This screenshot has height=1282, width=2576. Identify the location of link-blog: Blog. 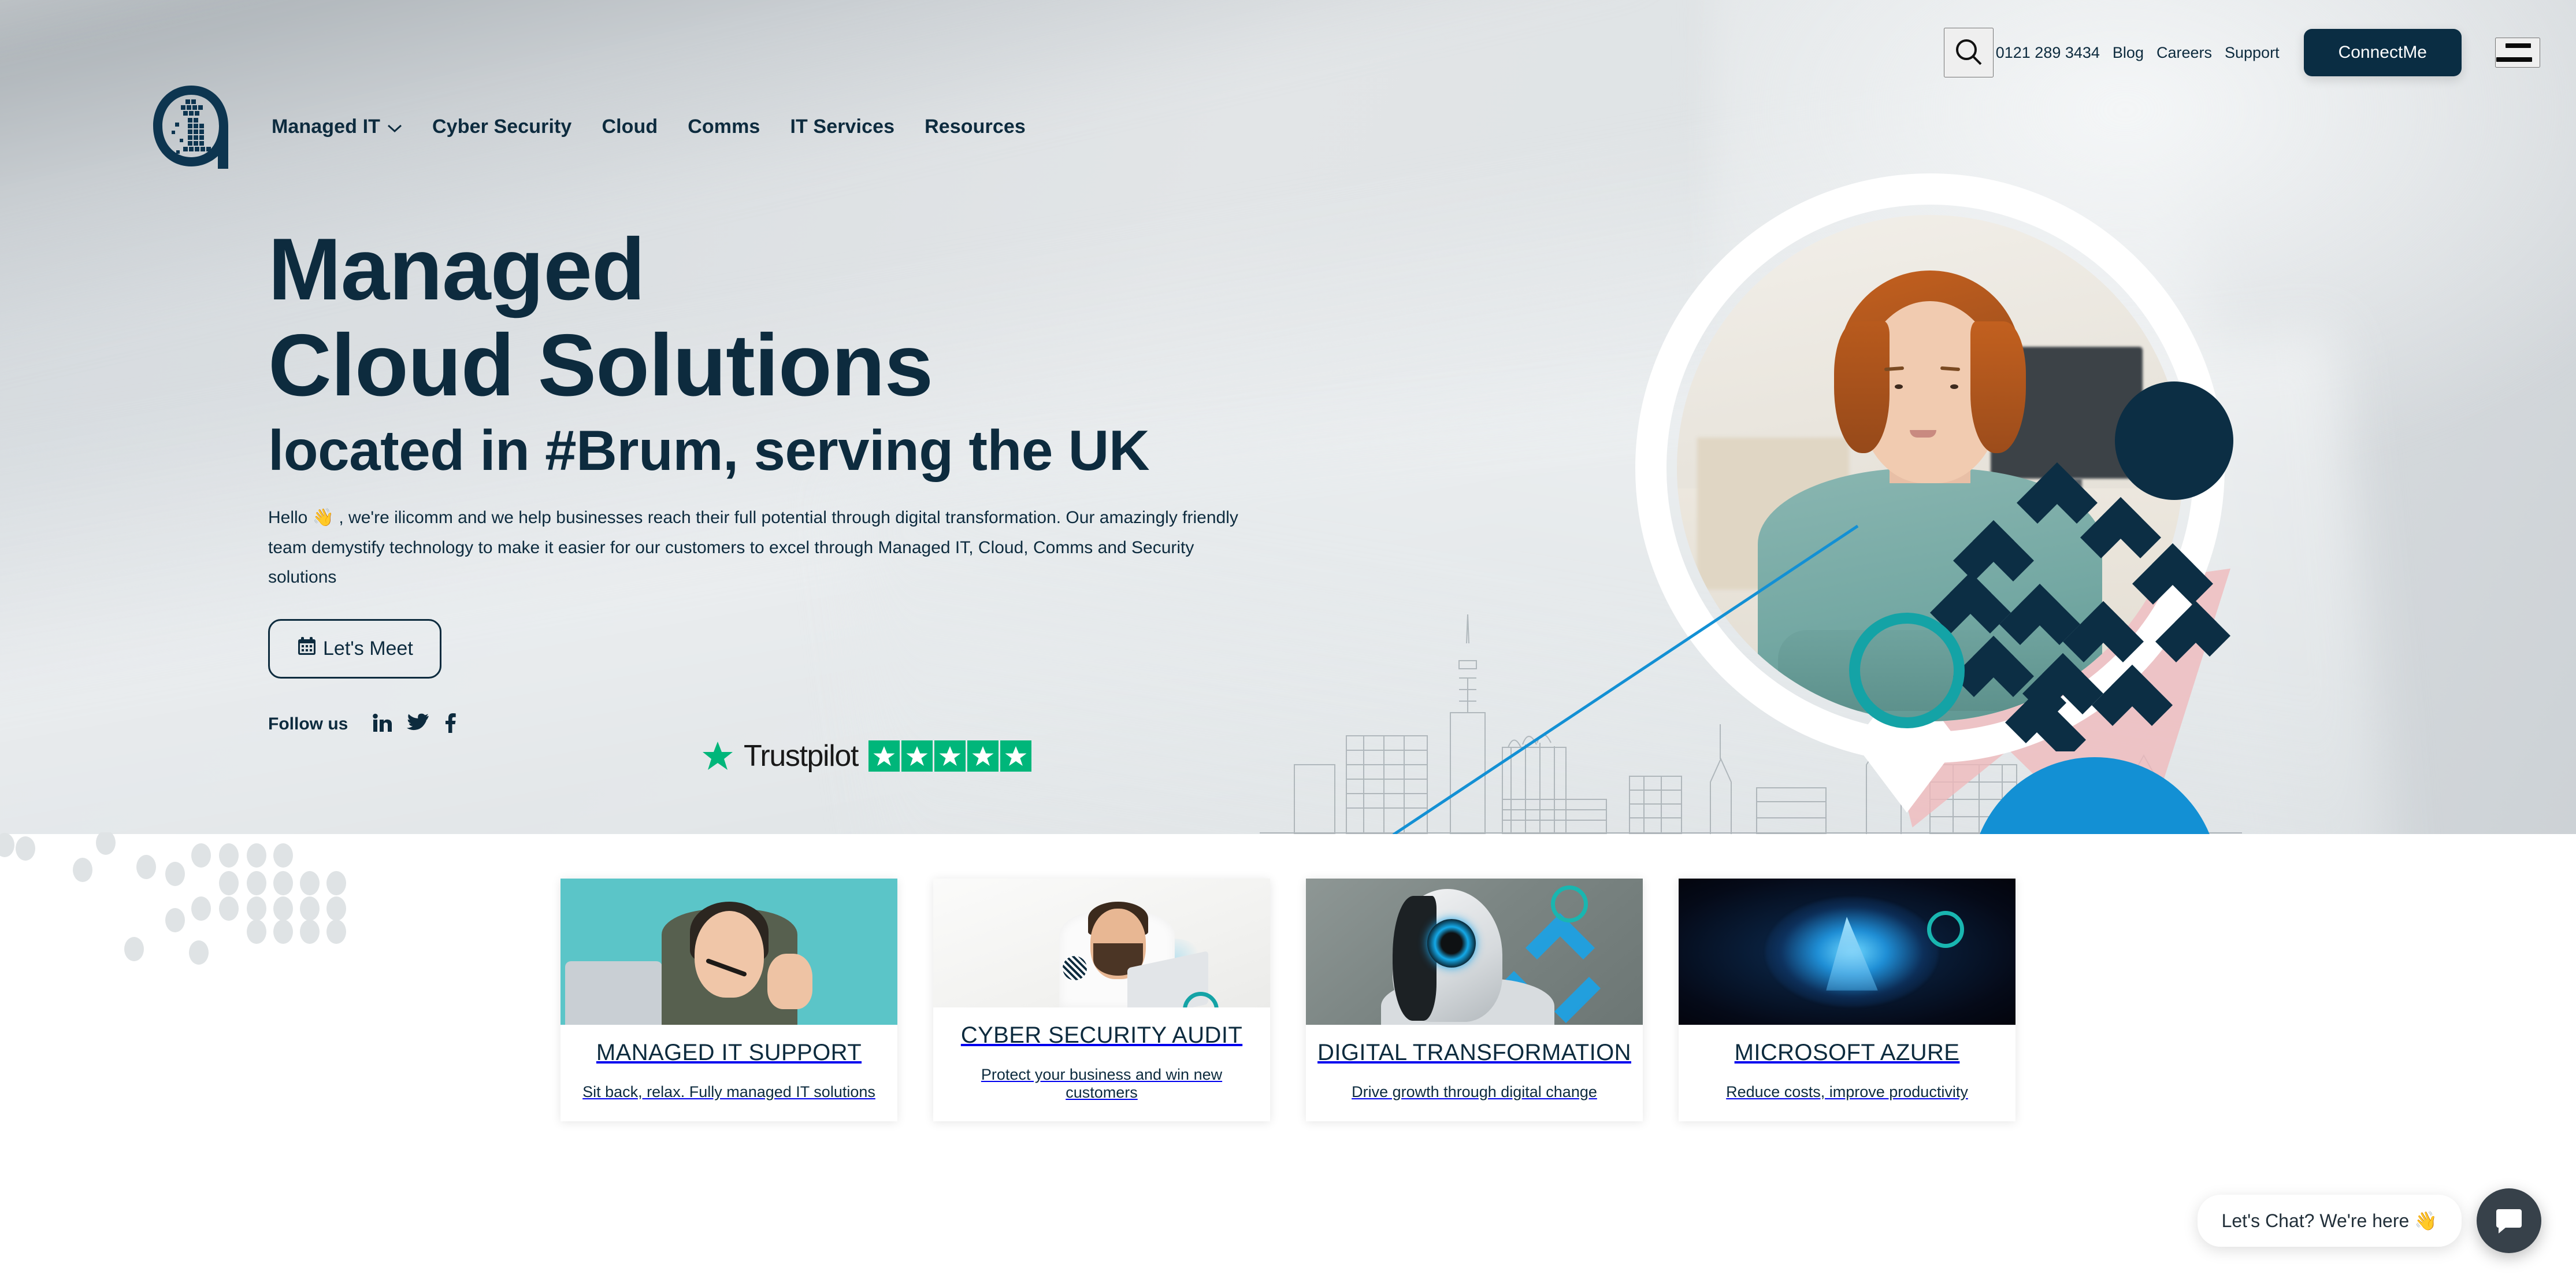
(2128, 53).